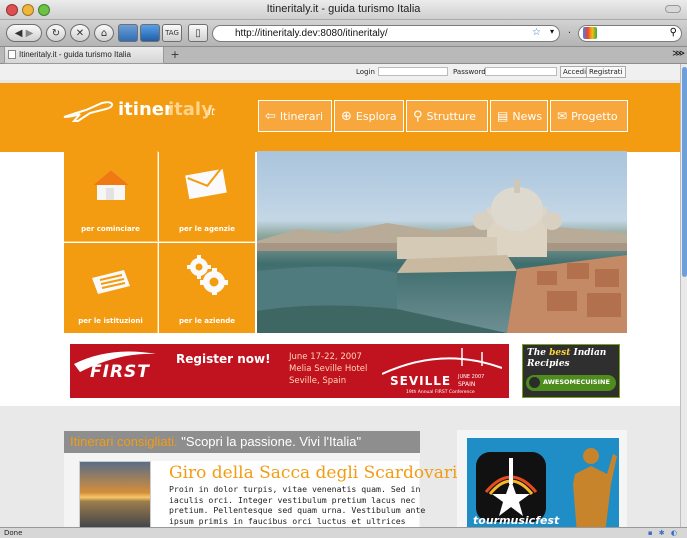 The width and height of the screenshot is (687, 538). Describe the element at coordinates (594, 116) in the screenshot. I see `nav-progetto-label: Progetto` at that location.